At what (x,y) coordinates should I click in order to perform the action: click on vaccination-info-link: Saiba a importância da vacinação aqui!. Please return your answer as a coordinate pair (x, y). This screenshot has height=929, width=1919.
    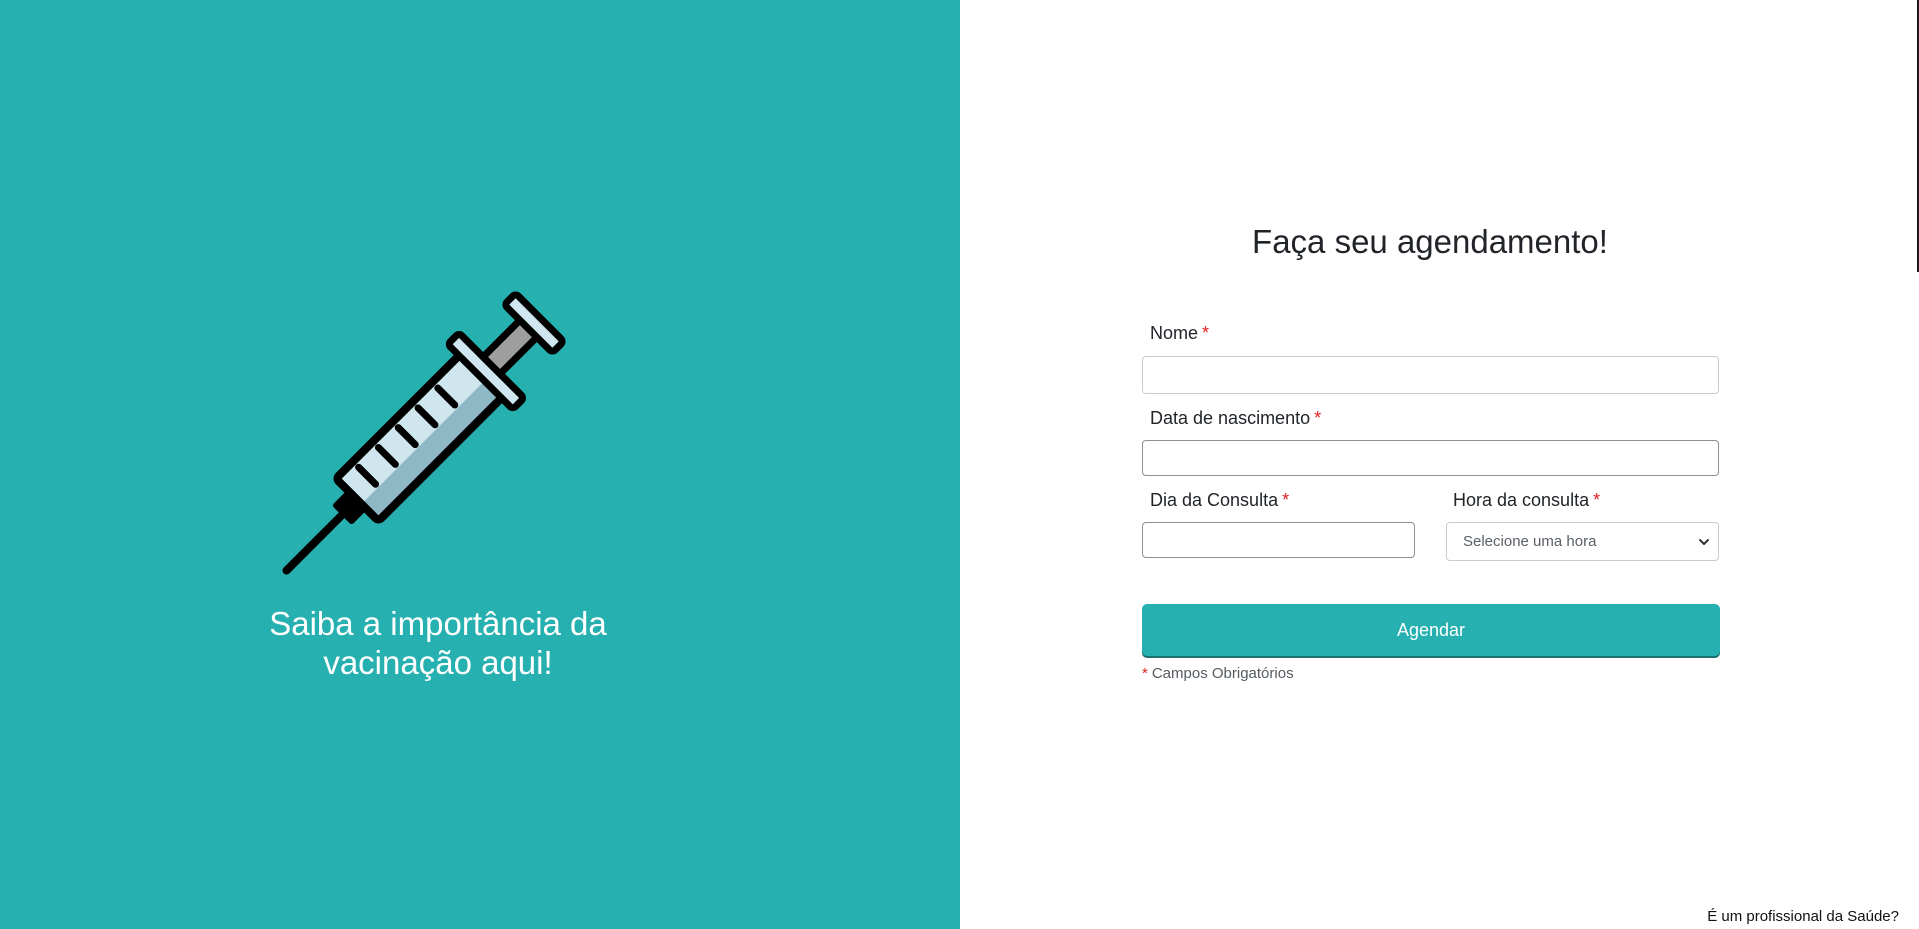
    Looking at the image, I should click on (438, 643).